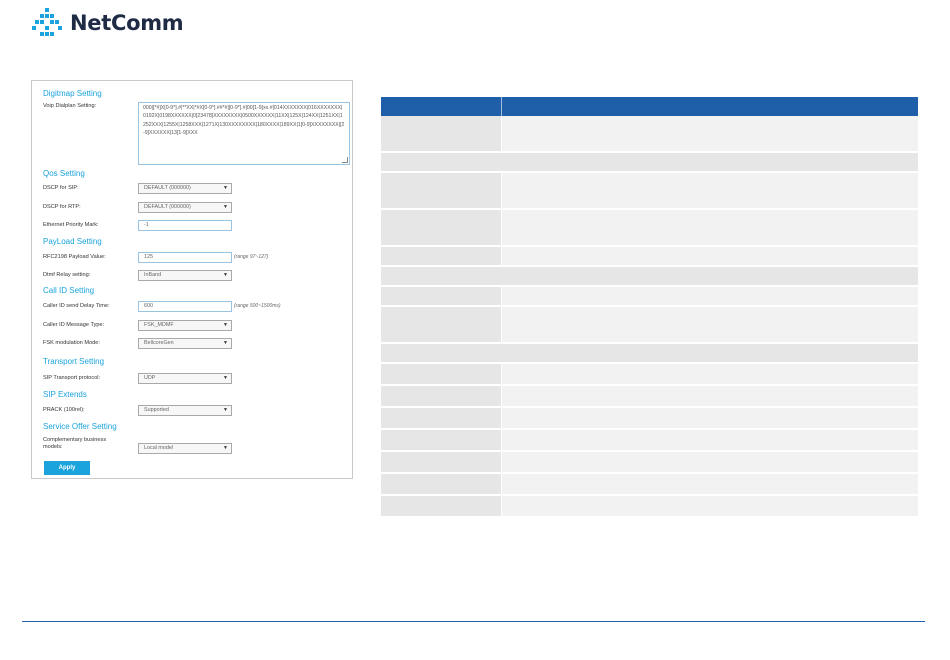 The width and height of the screenshot is (950, 660). I want to click on ethernet-priority-label: Ethernet Priority Mark:, so click(71, 225).